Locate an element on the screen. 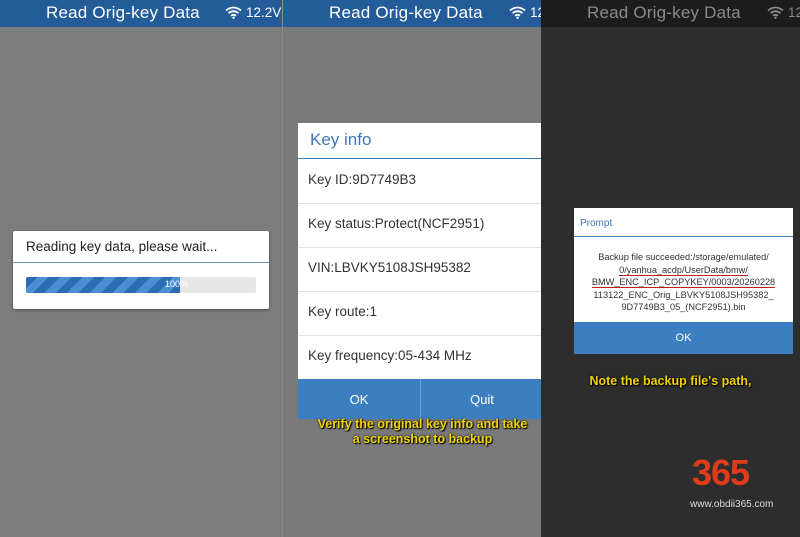  watermark-url: www.obdii365.com is located at coordinates (732, 504).